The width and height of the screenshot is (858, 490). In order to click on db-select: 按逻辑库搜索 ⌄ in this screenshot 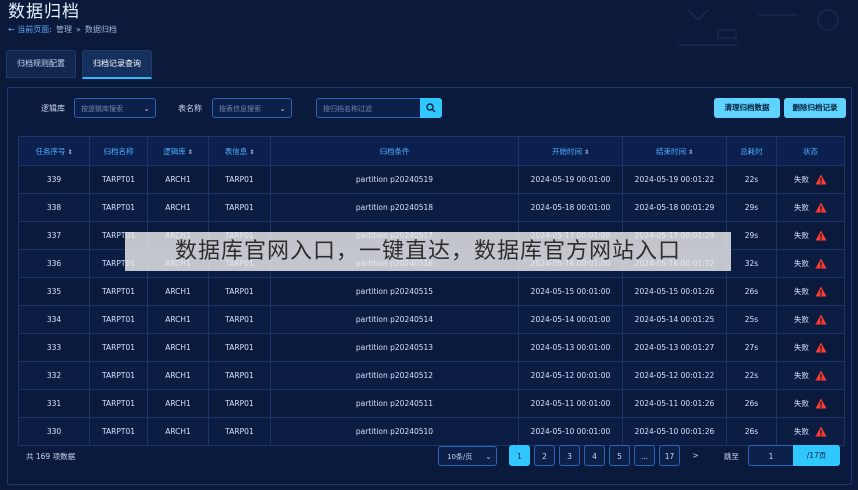, I will do `click(115, 108)`.